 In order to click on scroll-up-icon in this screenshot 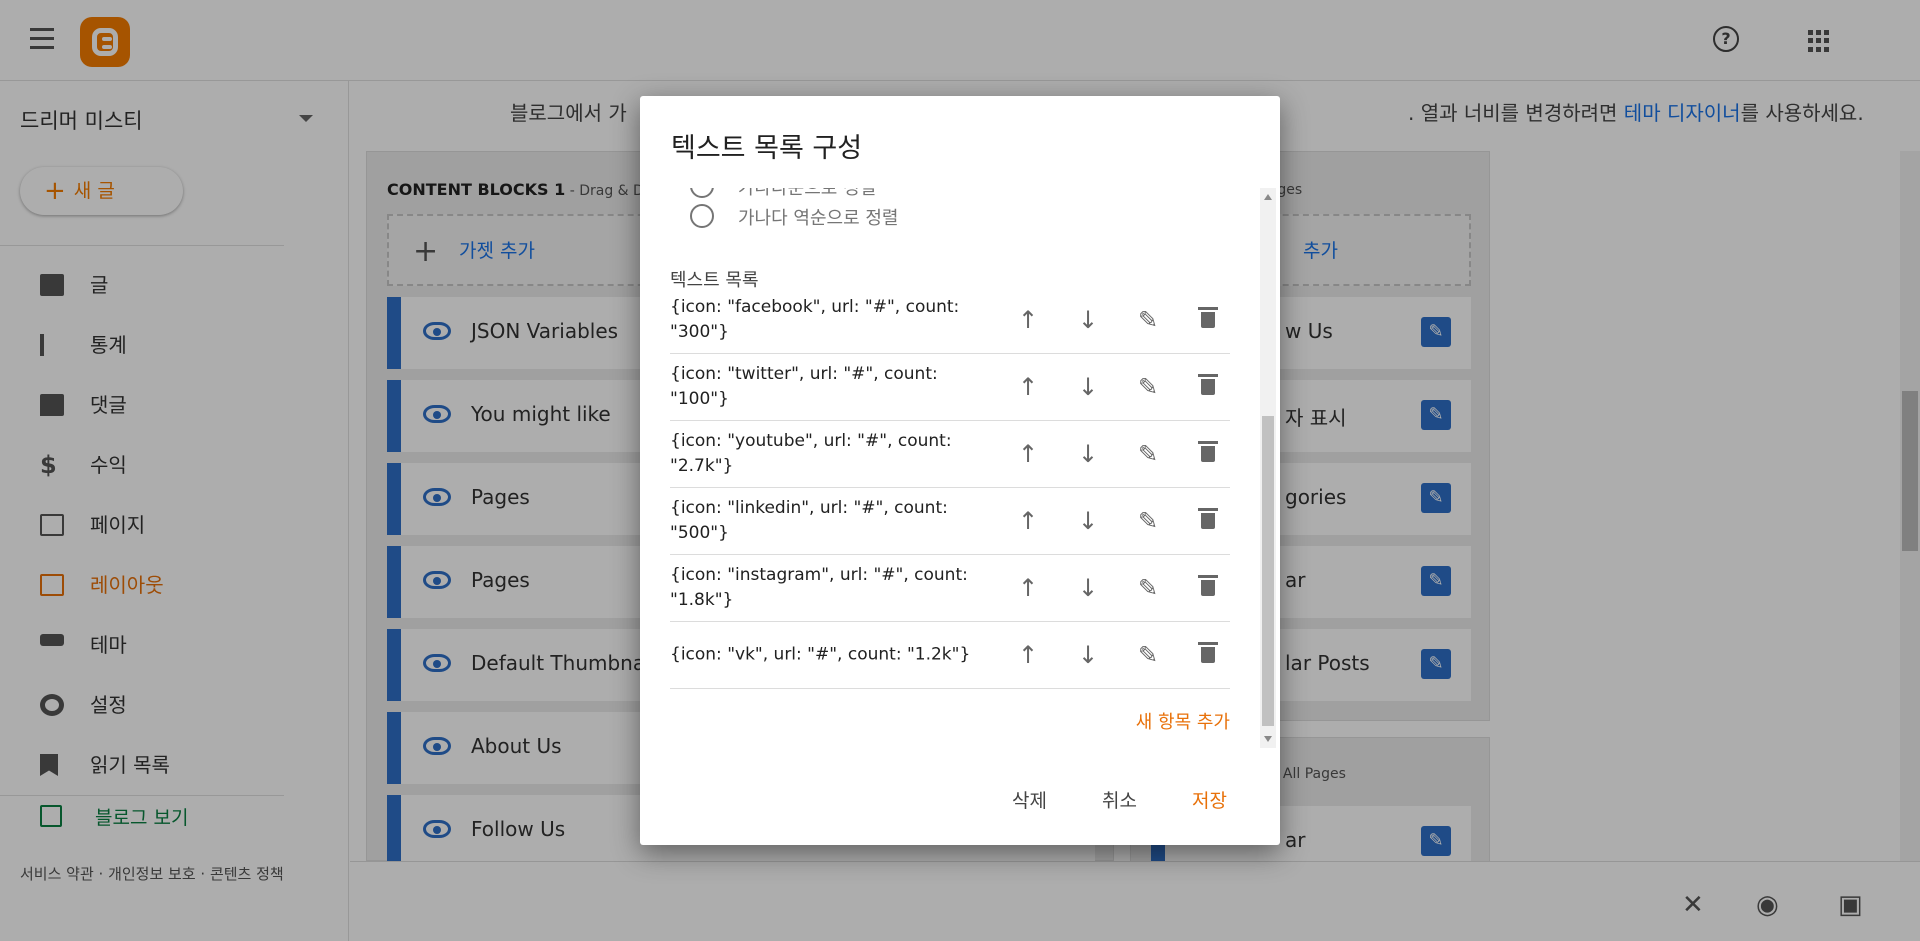, I will do `click(1268, 197)`.